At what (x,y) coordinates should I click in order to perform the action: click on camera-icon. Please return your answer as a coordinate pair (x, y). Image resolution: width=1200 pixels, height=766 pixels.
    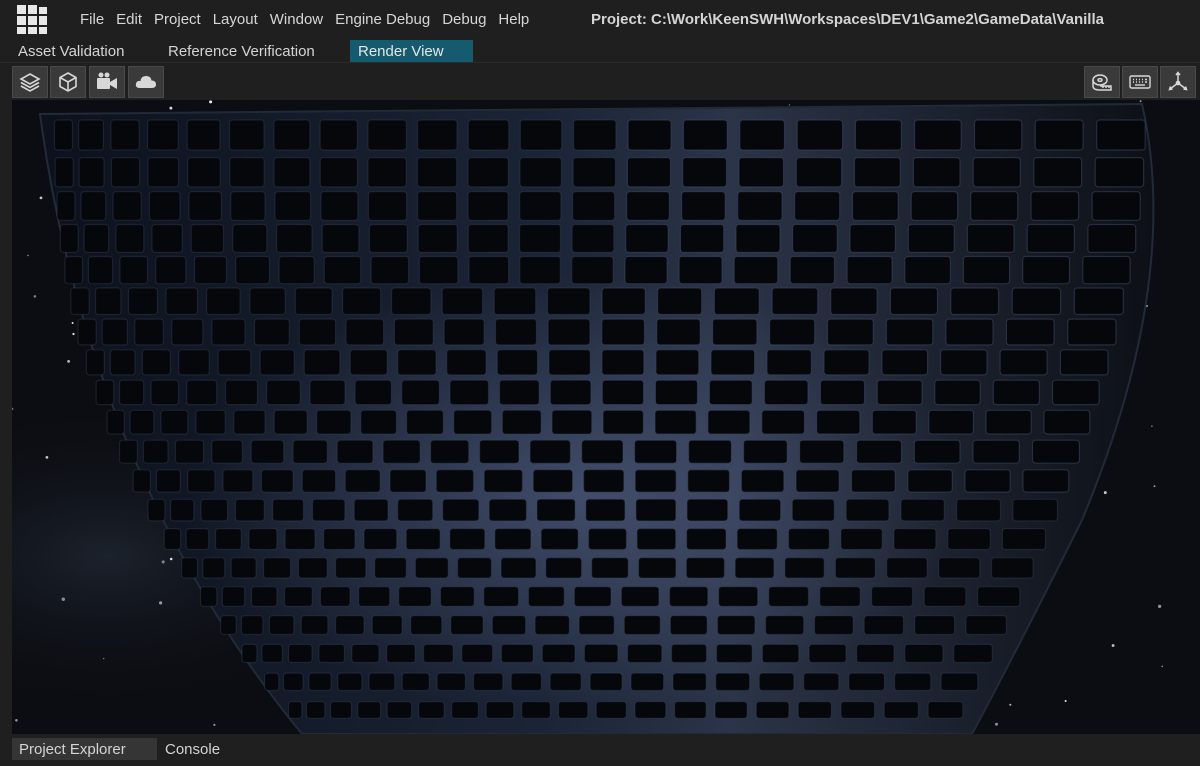
    Looking at the image, I should click on (107, 82).